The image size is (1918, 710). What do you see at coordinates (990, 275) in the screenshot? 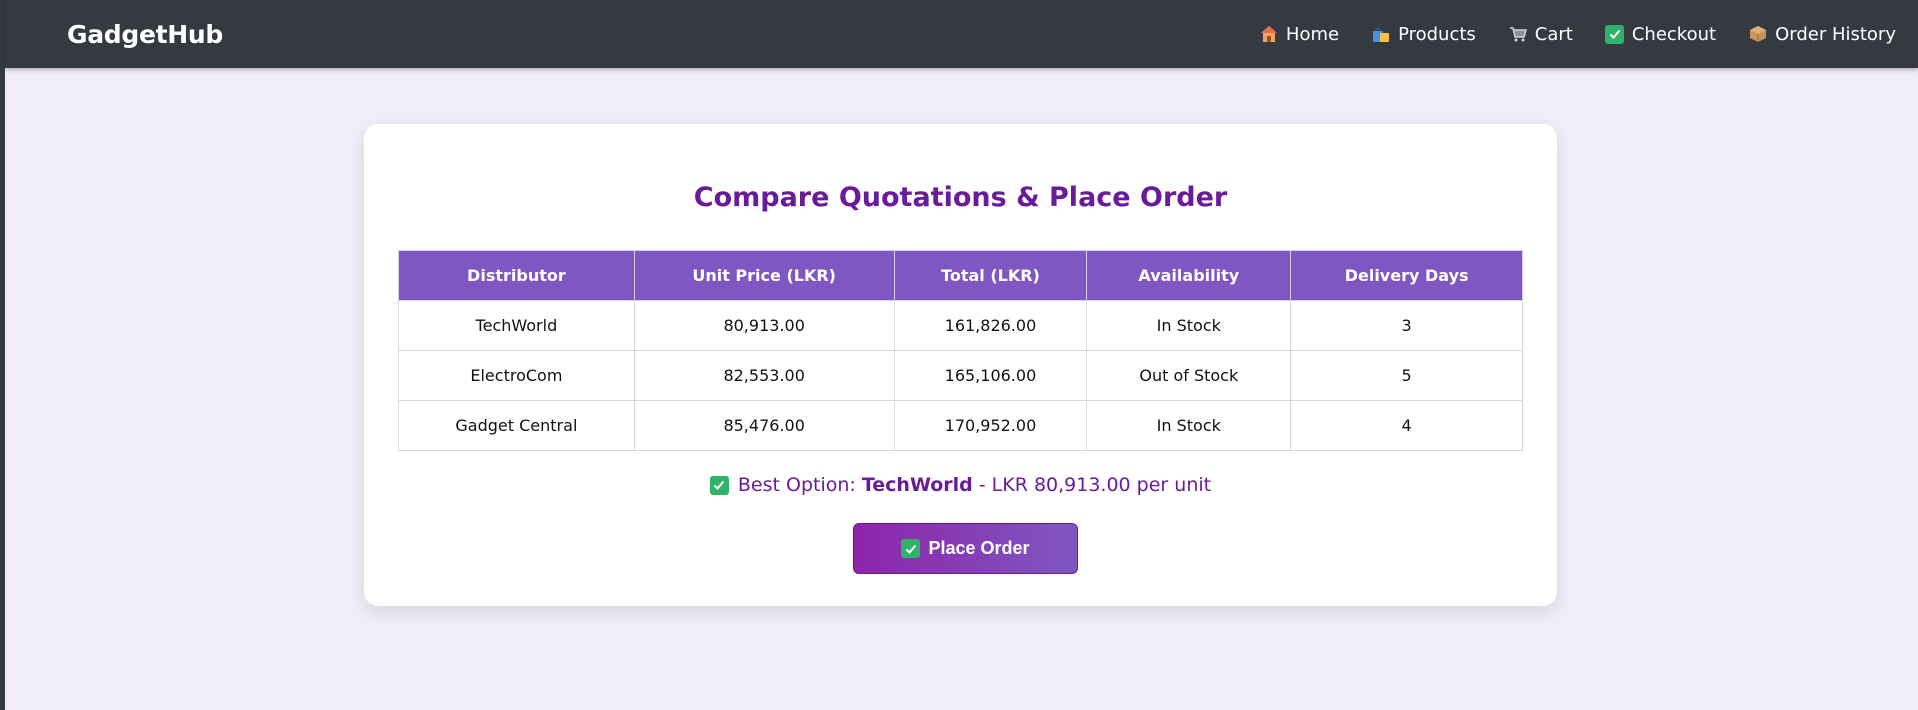
I see `column-header-total: Total (LKR)` at bounding box center [990, 275].